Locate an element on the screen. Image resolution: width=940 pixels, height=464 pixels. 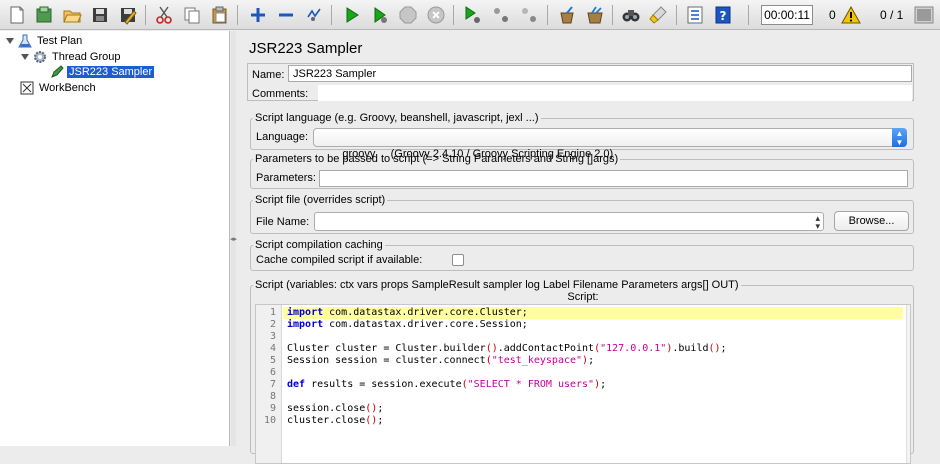
help-icon: ? is located at coordinates (723, 15).